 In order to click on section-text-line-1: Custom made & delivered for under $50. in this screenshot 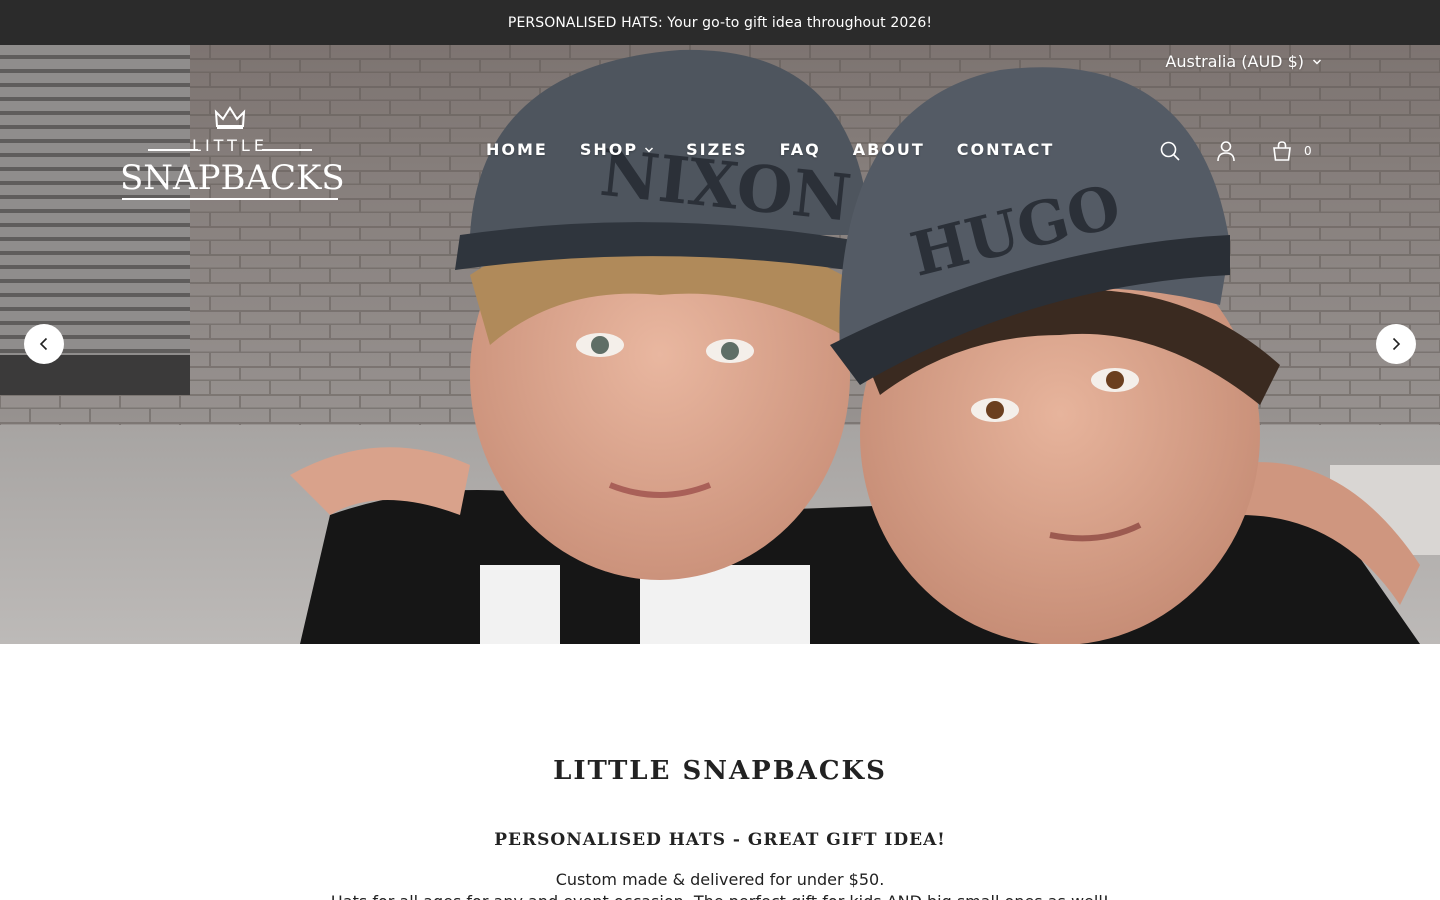, I will do `click(720, 879)`.